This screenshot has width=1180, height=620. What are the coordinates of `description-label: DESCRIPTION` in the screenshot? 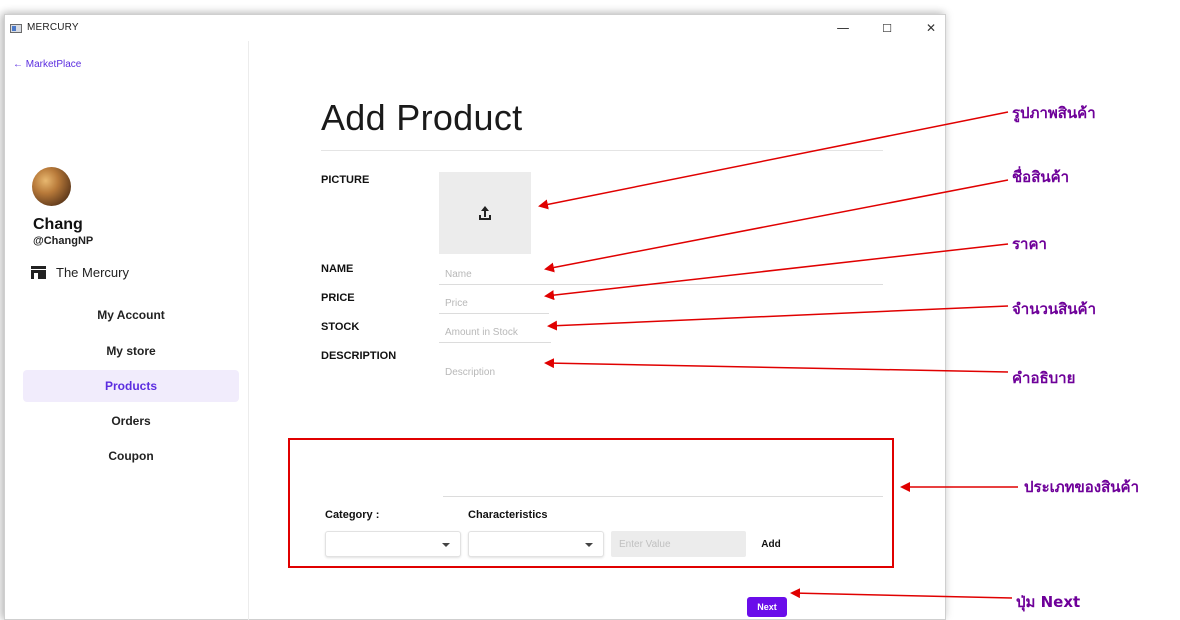 It's located at (359, 356).